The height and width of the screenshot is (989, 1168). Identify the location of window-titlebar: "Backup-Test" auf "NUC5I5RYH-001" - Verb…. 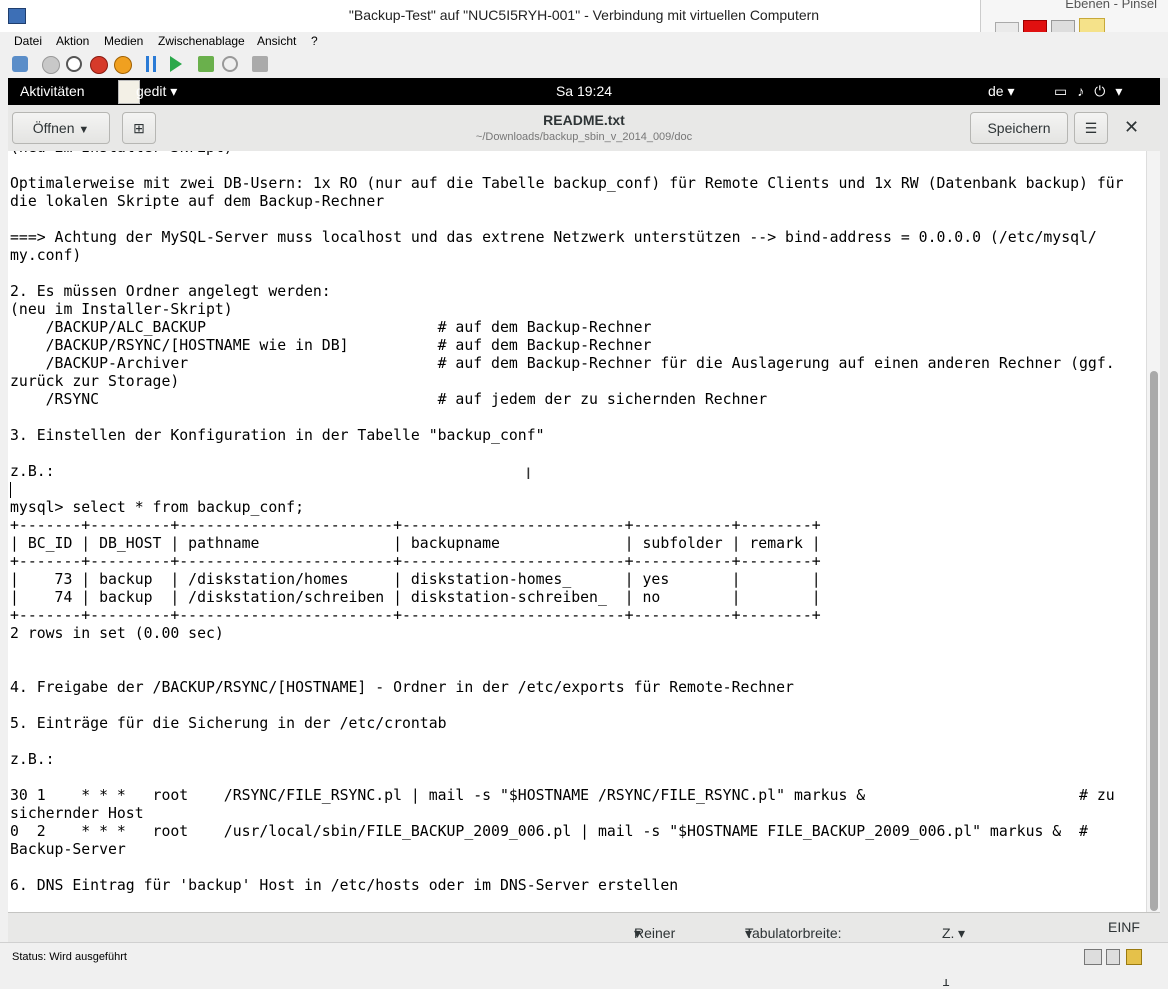
(490, 16).